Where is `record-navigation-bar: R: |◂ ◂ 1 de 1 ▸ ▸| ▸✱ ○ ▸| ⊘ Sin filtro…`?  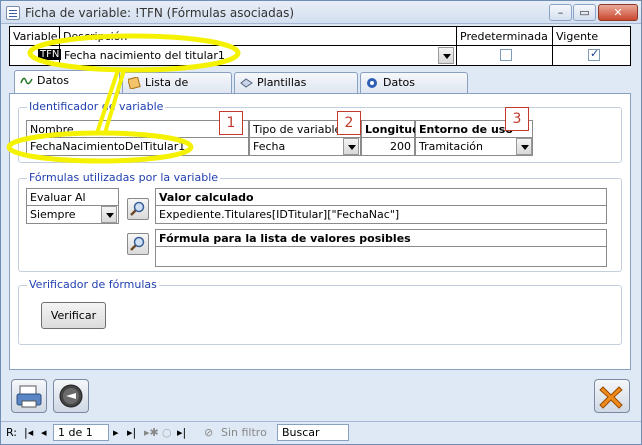 record-navigation-bar: R: |◂ ◂ 1 de 1 ▸ ▸| ▸✱ ○ ▸| ⊘ Sin filtro… is located at coordinates (321, 432).